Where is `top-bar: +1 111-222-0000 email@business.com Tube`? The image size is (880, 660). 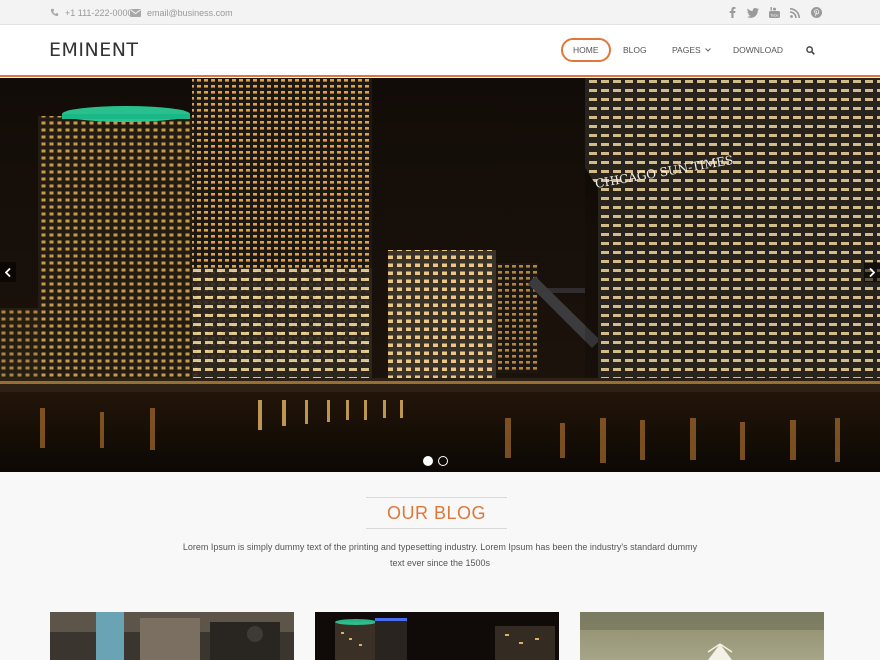
top-bar: +1 111-222-0000 email@business.com Tube is located at coordinates (440, 12).